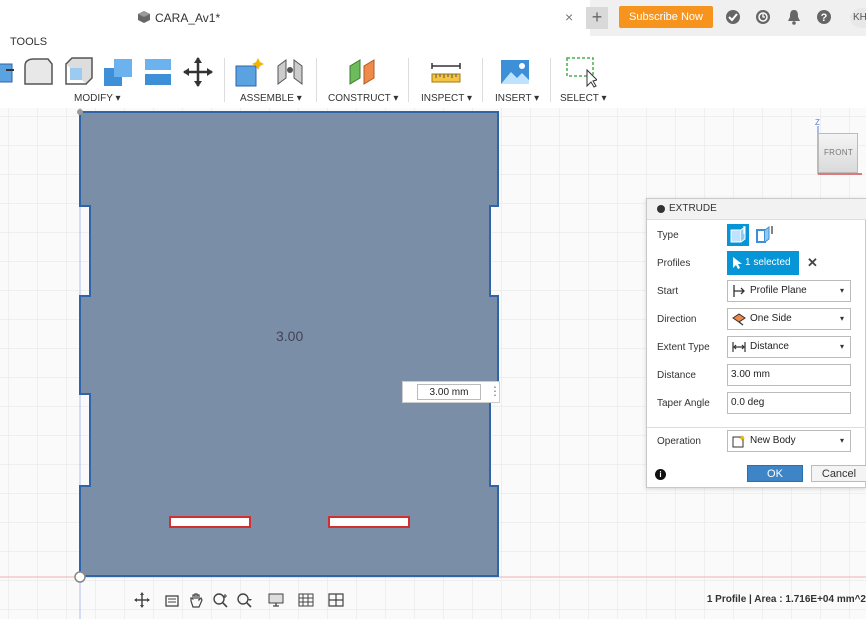 The image size is (866, 619). Describe the element at coordinates (683, 347) in the screenshot. I see `extent-type-label: Extent Type` at that location.